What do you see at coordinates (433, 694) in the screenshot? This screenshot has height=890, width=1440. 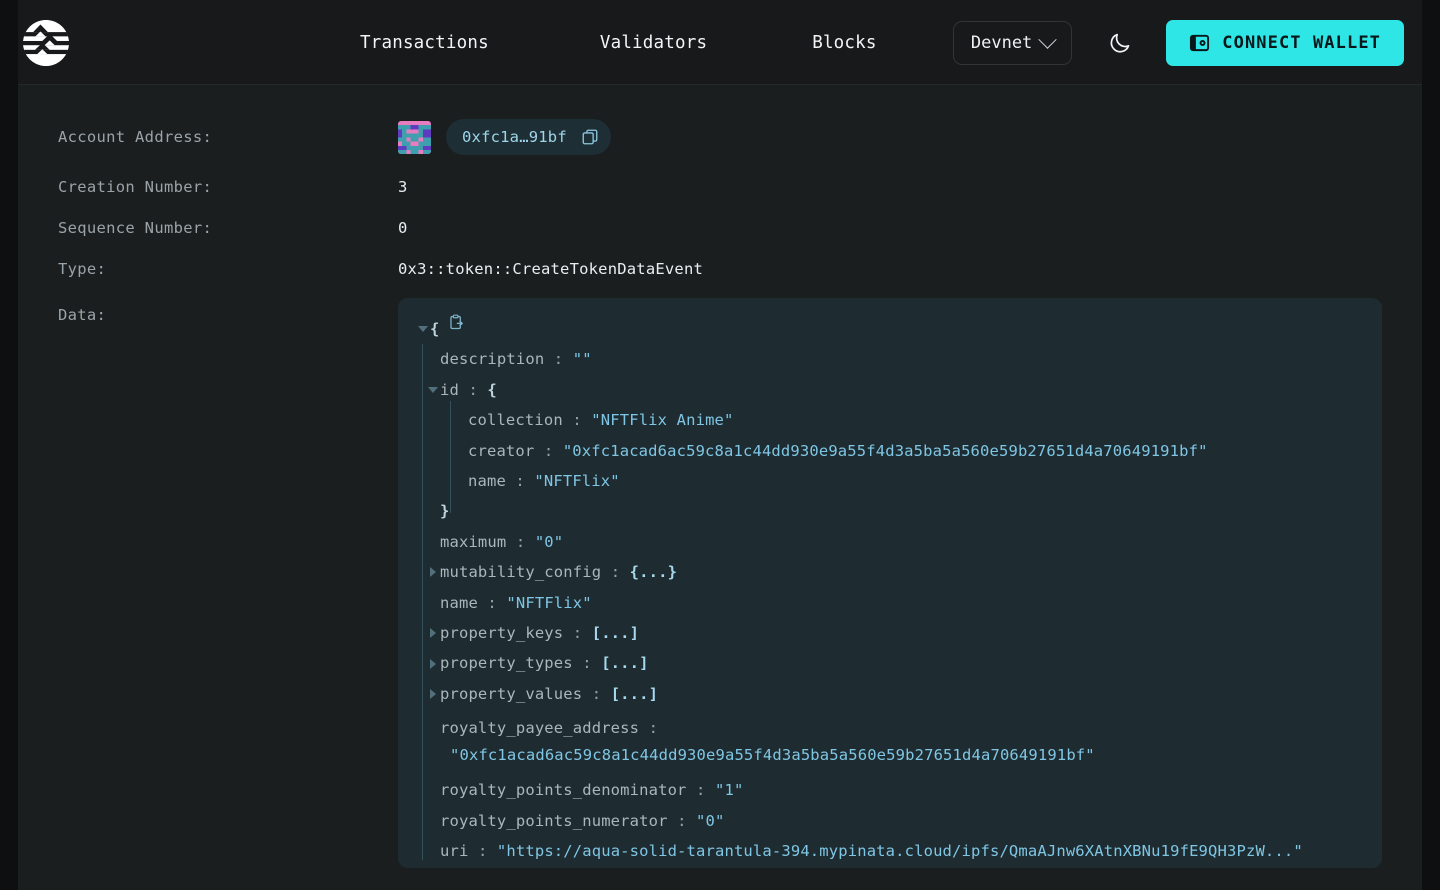 I see `json-toggle-property-values` at bounding box center [433, 694].